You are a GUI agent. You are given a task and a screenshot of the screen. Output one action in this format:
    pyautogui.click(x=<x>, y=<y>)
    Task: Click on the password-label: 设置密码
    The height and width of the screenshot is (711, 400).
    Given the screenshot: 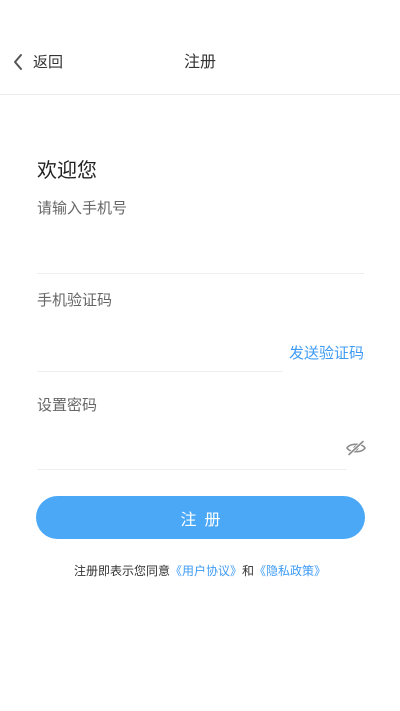 What is the action you would take?
    pyautogui.click(x=67, y=405)
    